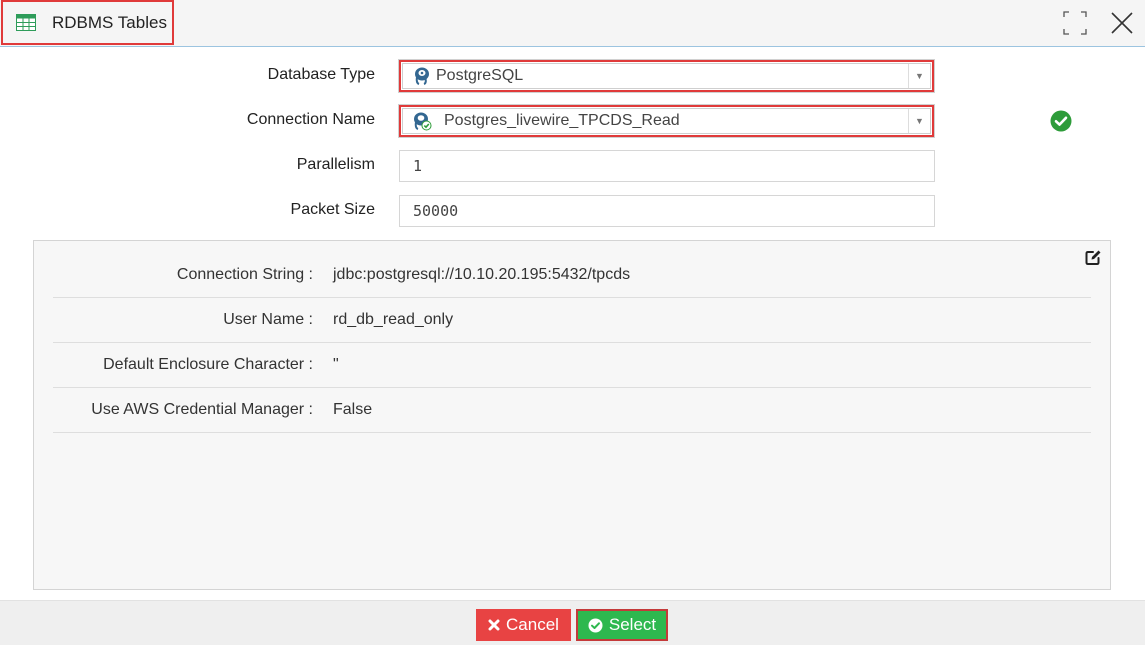 The image size is (1145, 645). Describe the element at coordinates (666, 76) in the screenshot. I see `database-type-select: PostgreSQL ▼` at that location.